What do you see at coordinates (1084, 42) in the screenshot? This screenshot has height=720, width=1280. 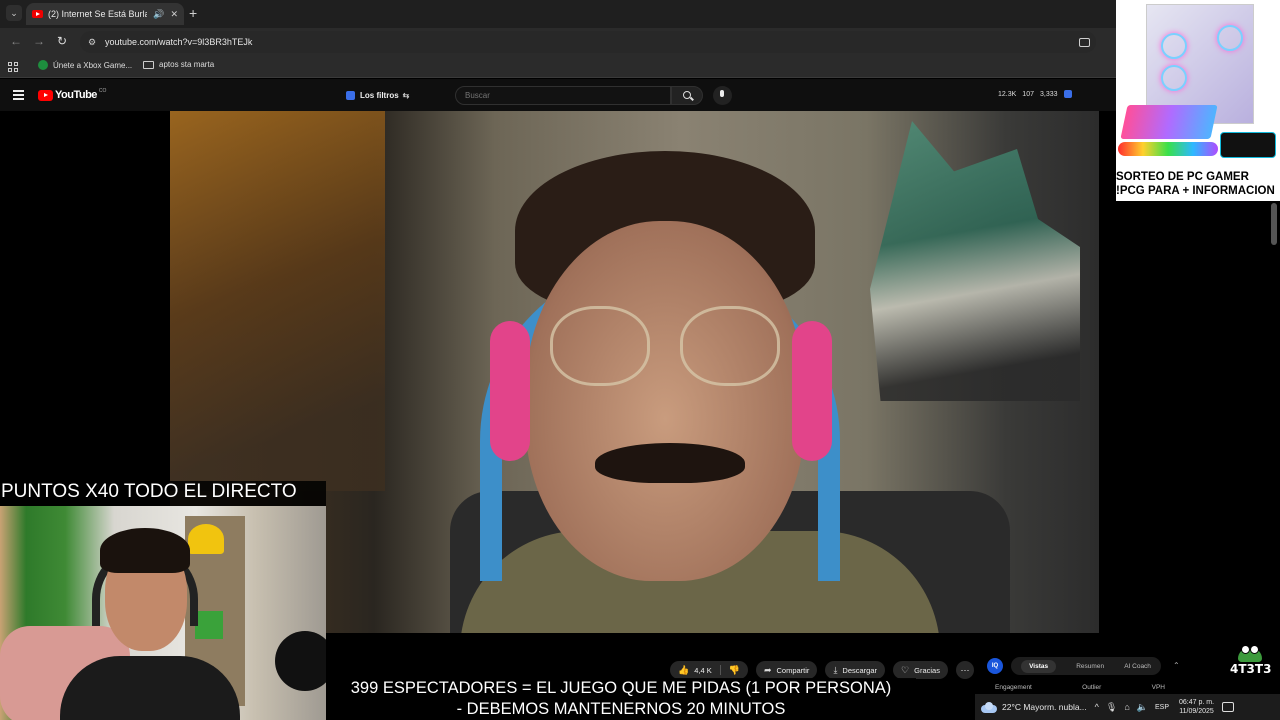 I see `cast-icon` at bounding box center [1084, 42].